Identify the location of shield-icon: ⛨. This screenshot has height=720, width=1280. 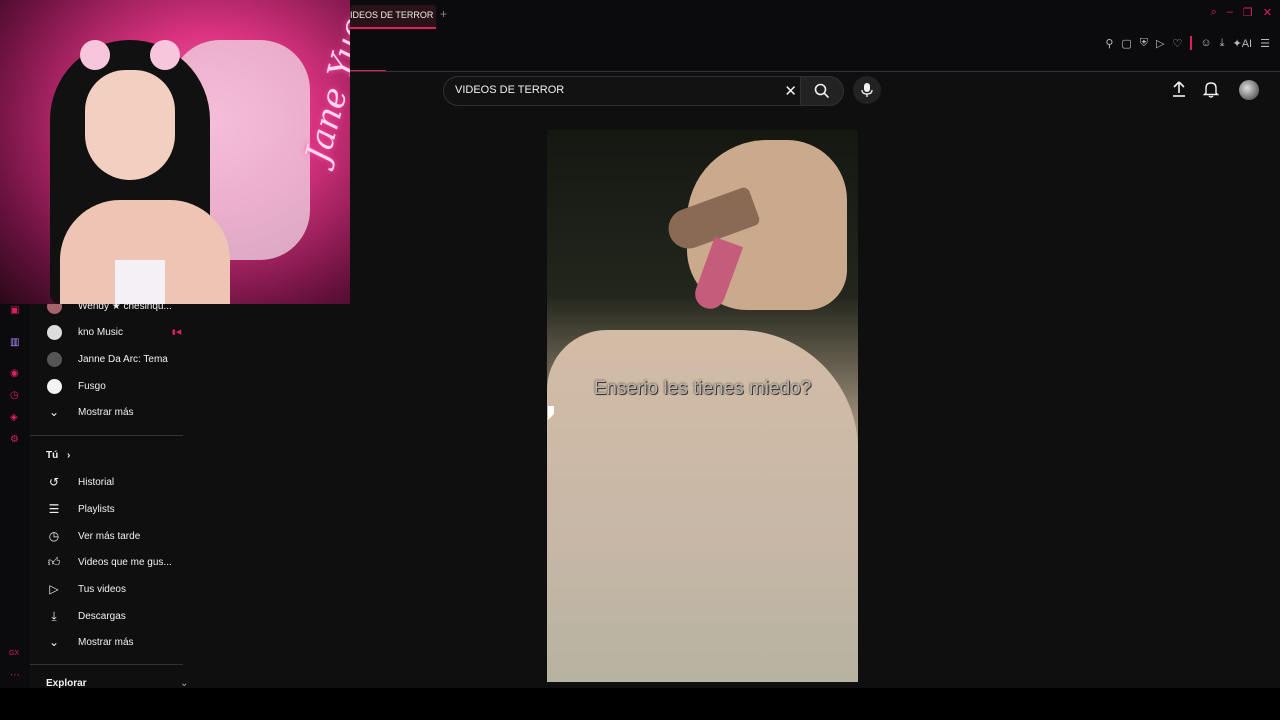
(1144, 43).